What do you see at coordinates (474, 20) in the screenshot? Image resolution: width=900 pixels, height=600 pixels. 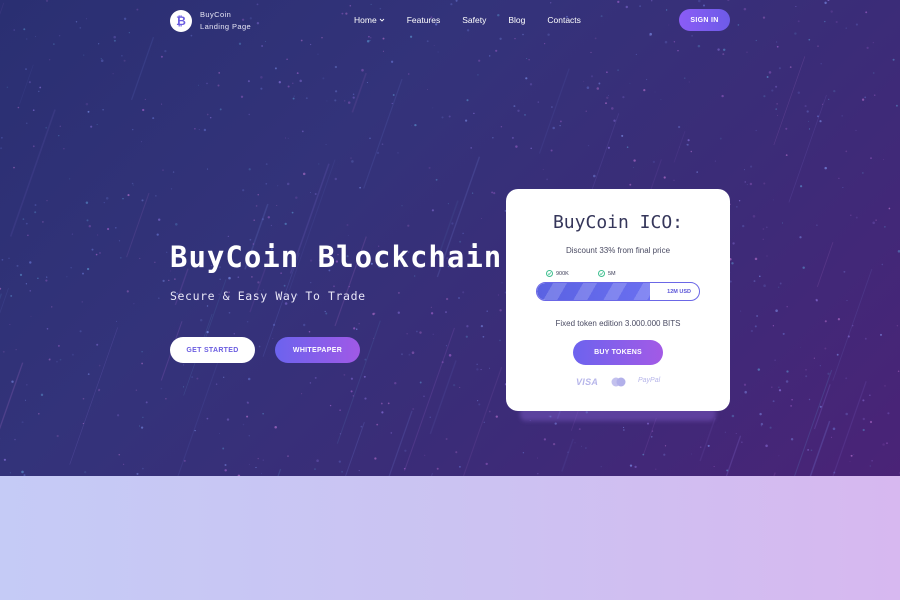 I see `nav-item-safety: Safety` at bounding box center [474, 20].